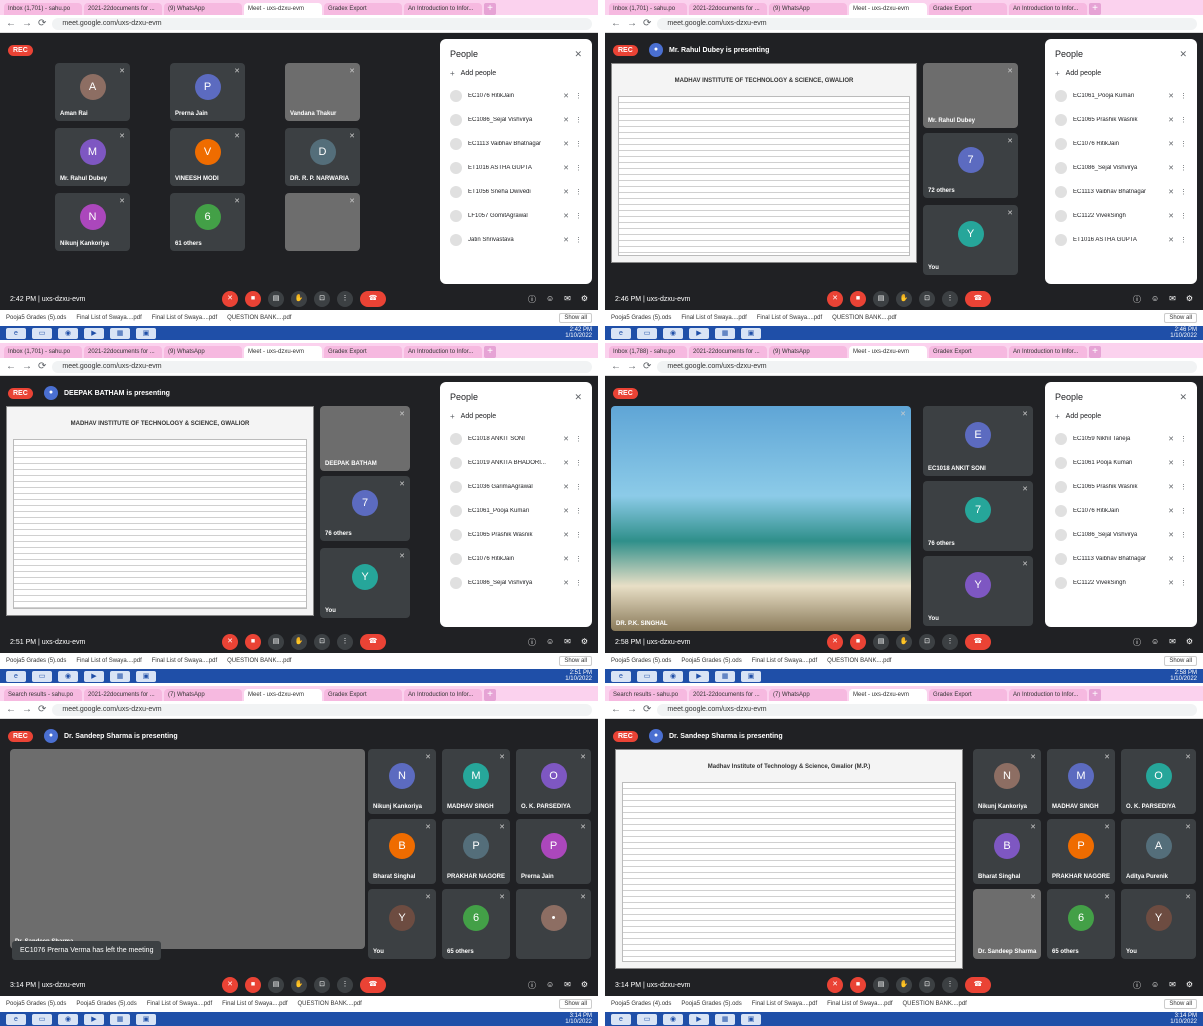  What do you see at coordinates (516, 463) in the screenshot?
I see `participant-row: EC1019 ANKITA BHADORI... ✕ ⋮` at bounding box center [516, 463].